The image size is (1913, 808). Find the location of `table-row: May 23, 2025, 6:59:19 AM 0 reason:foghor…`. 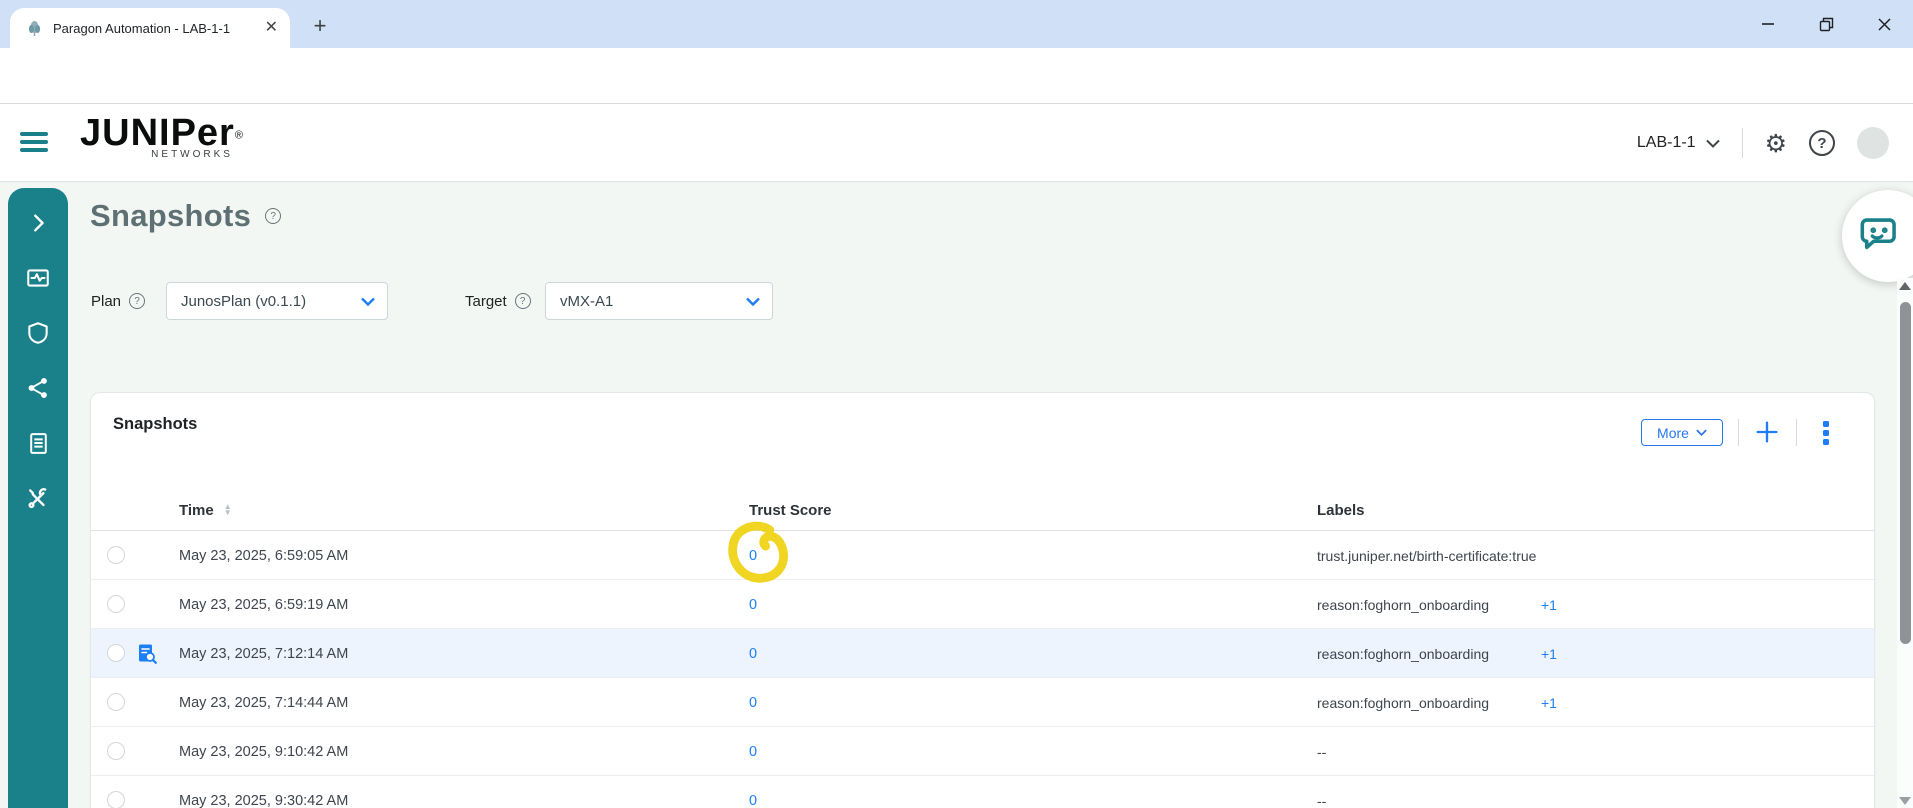

table-row: May 23, 2025, 6:59:19 AM 0 reason:foghor… is located at coordinates (982, 604).